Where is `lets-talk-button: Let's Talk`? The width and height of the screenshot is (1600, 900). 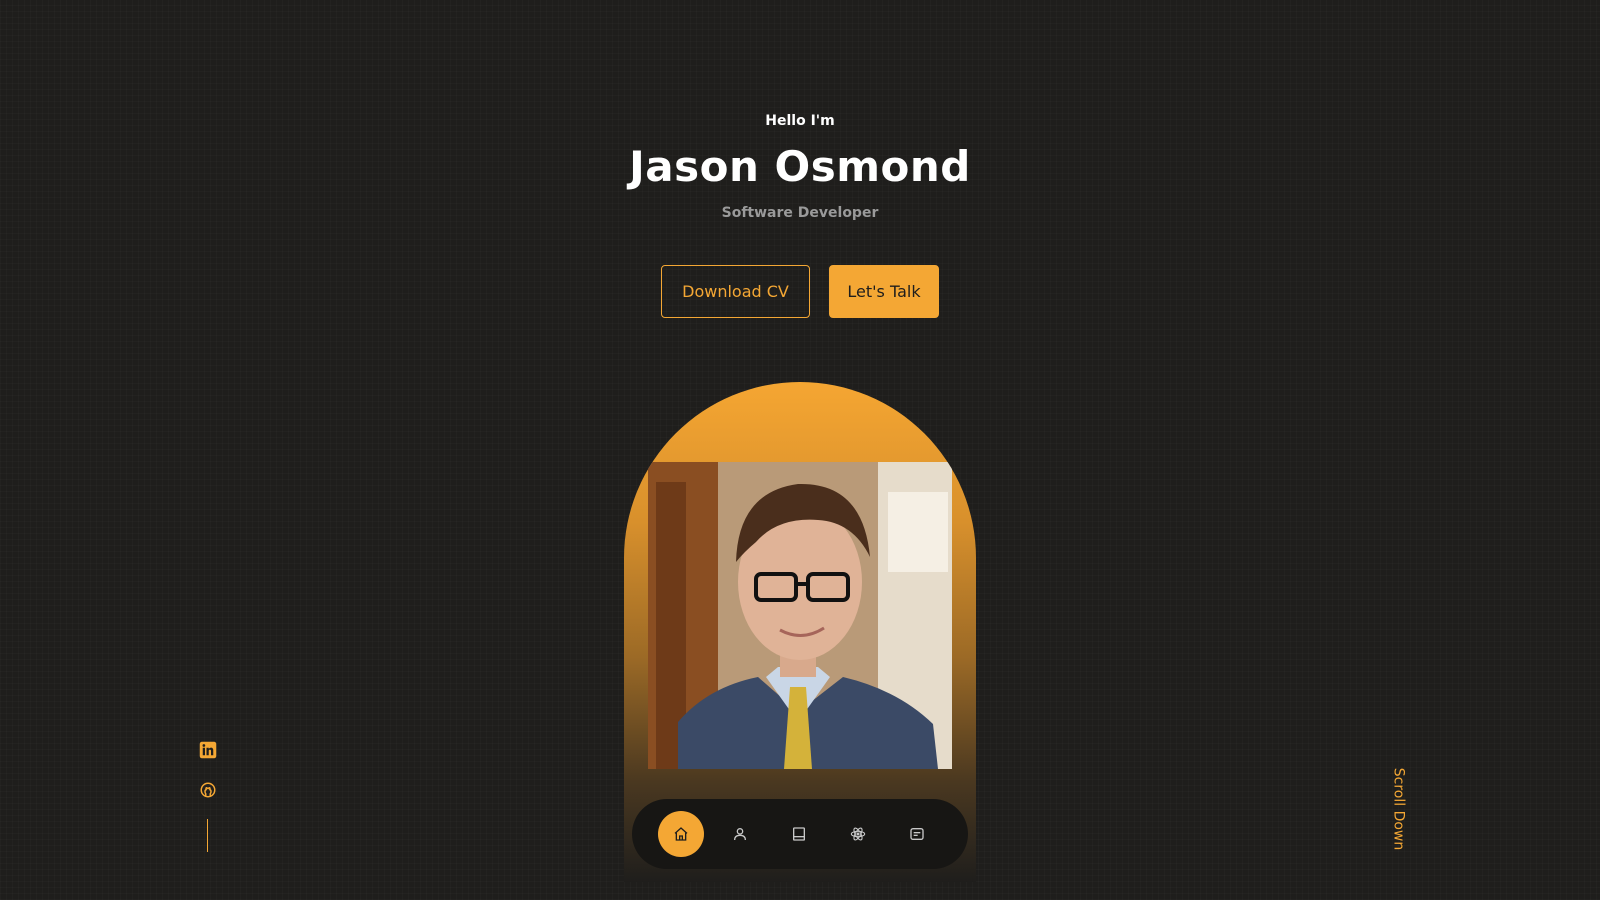
lets-talk-button: Let's Talk is located at coordinates (884, 291).